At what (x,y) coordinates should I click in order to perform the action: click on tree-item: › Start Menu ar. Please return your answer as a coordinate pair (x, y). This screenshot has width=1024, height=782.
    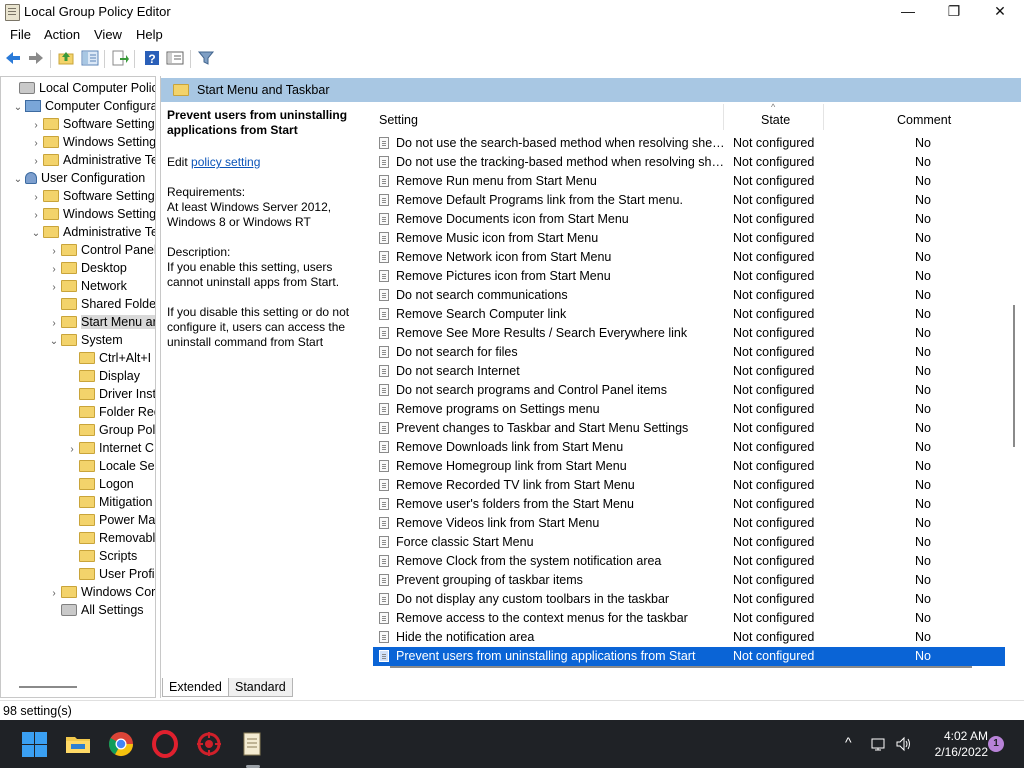
    Looking at the image, I should click on (101, 322).